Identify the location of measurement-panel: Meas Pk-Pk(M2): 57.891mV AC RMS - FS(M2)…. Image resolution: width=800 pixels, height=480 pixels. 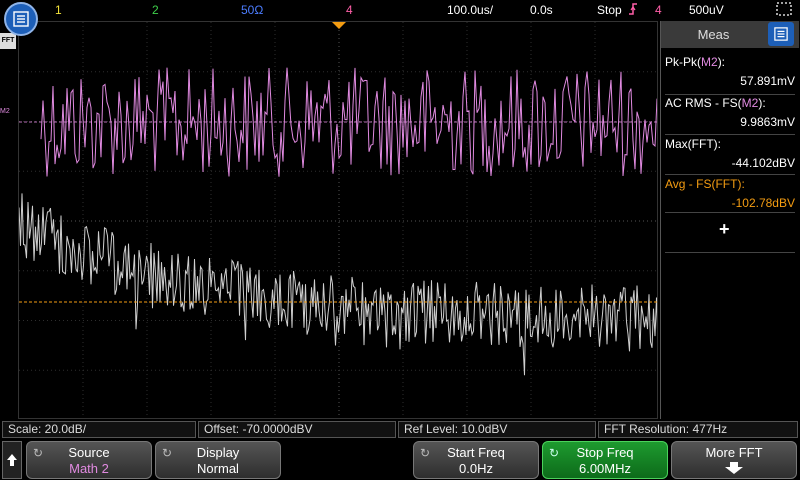
(729, 220).